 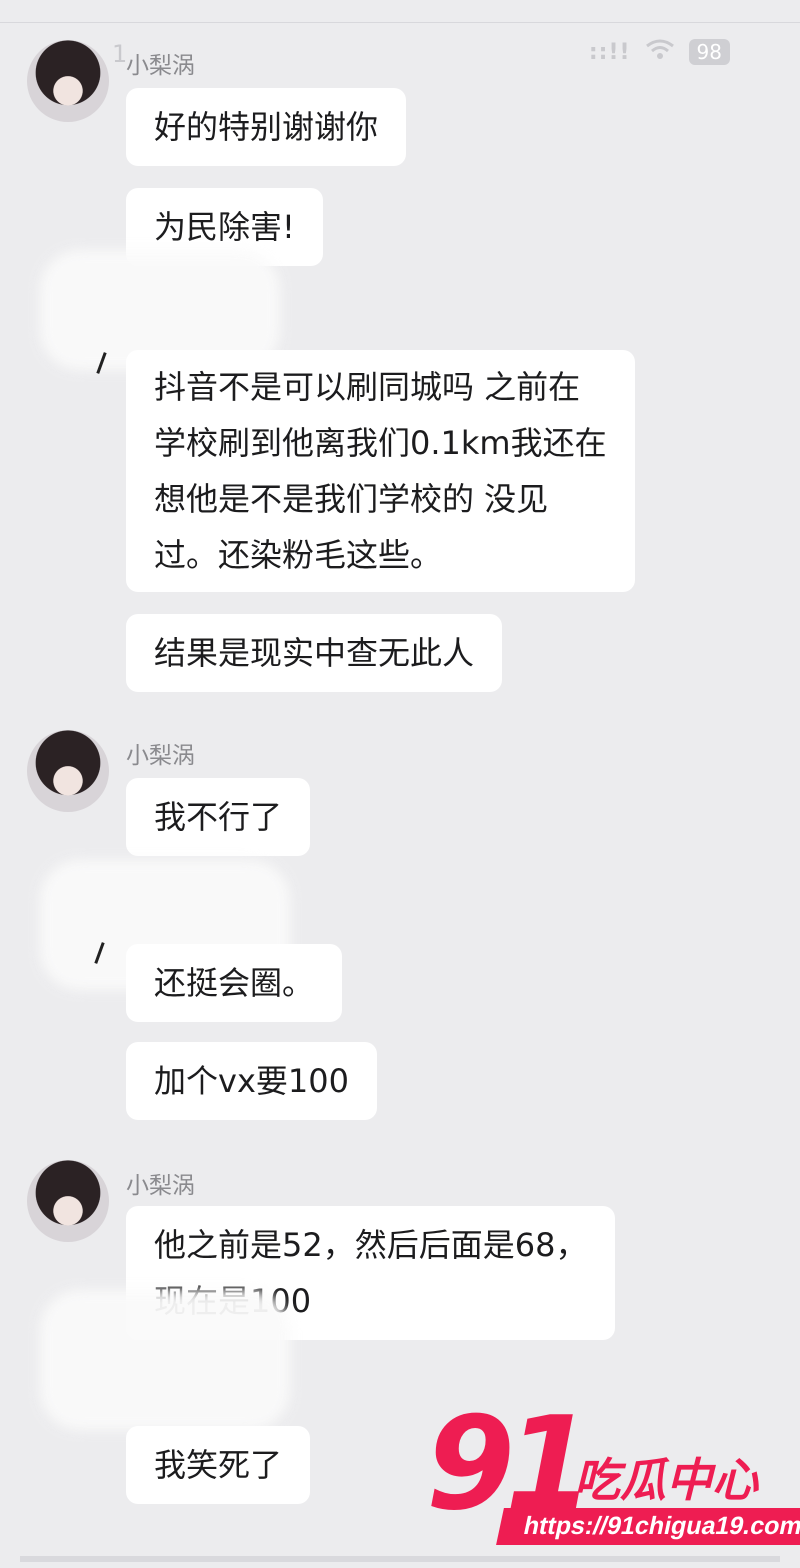 I want to click on watermark-logo: 91 吃瓜中心 https://91chigua19.com, so click(x=613, y=1475).